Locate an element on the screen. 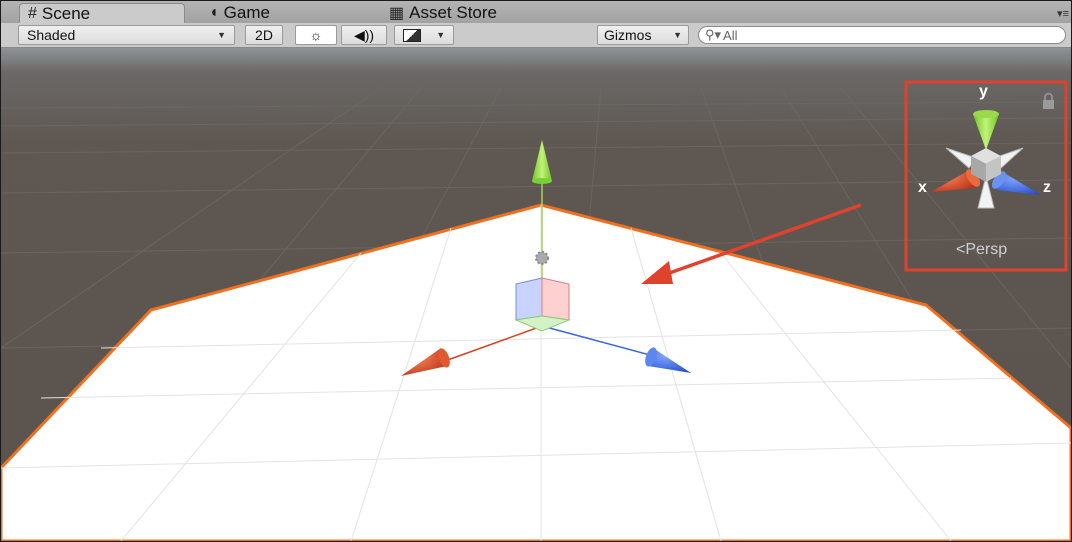  image-icon is located at coordinates (411, 35).